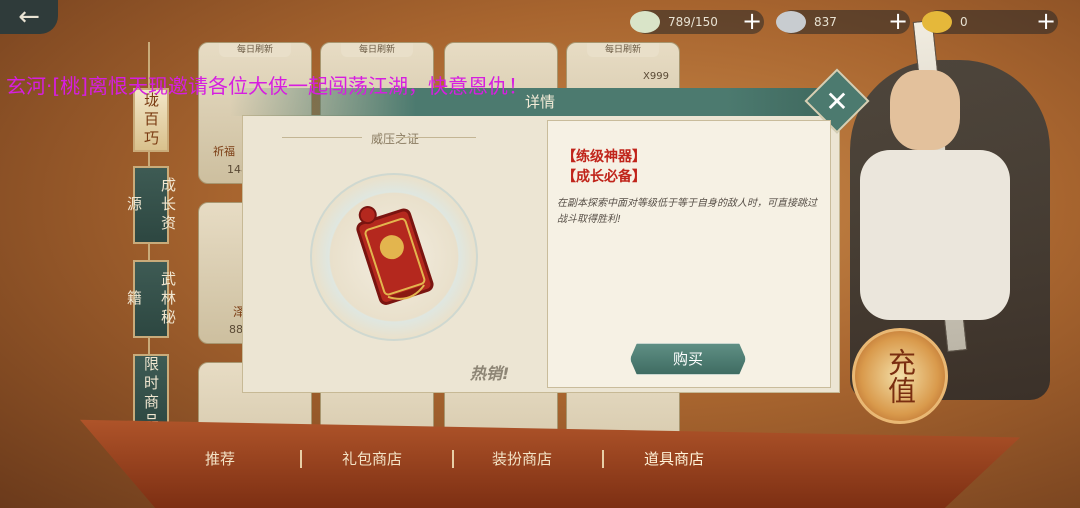 The width and height of the screenshot is (1080, 508). I want to click on hot-sale-label: 热销!, so click(490, 373).